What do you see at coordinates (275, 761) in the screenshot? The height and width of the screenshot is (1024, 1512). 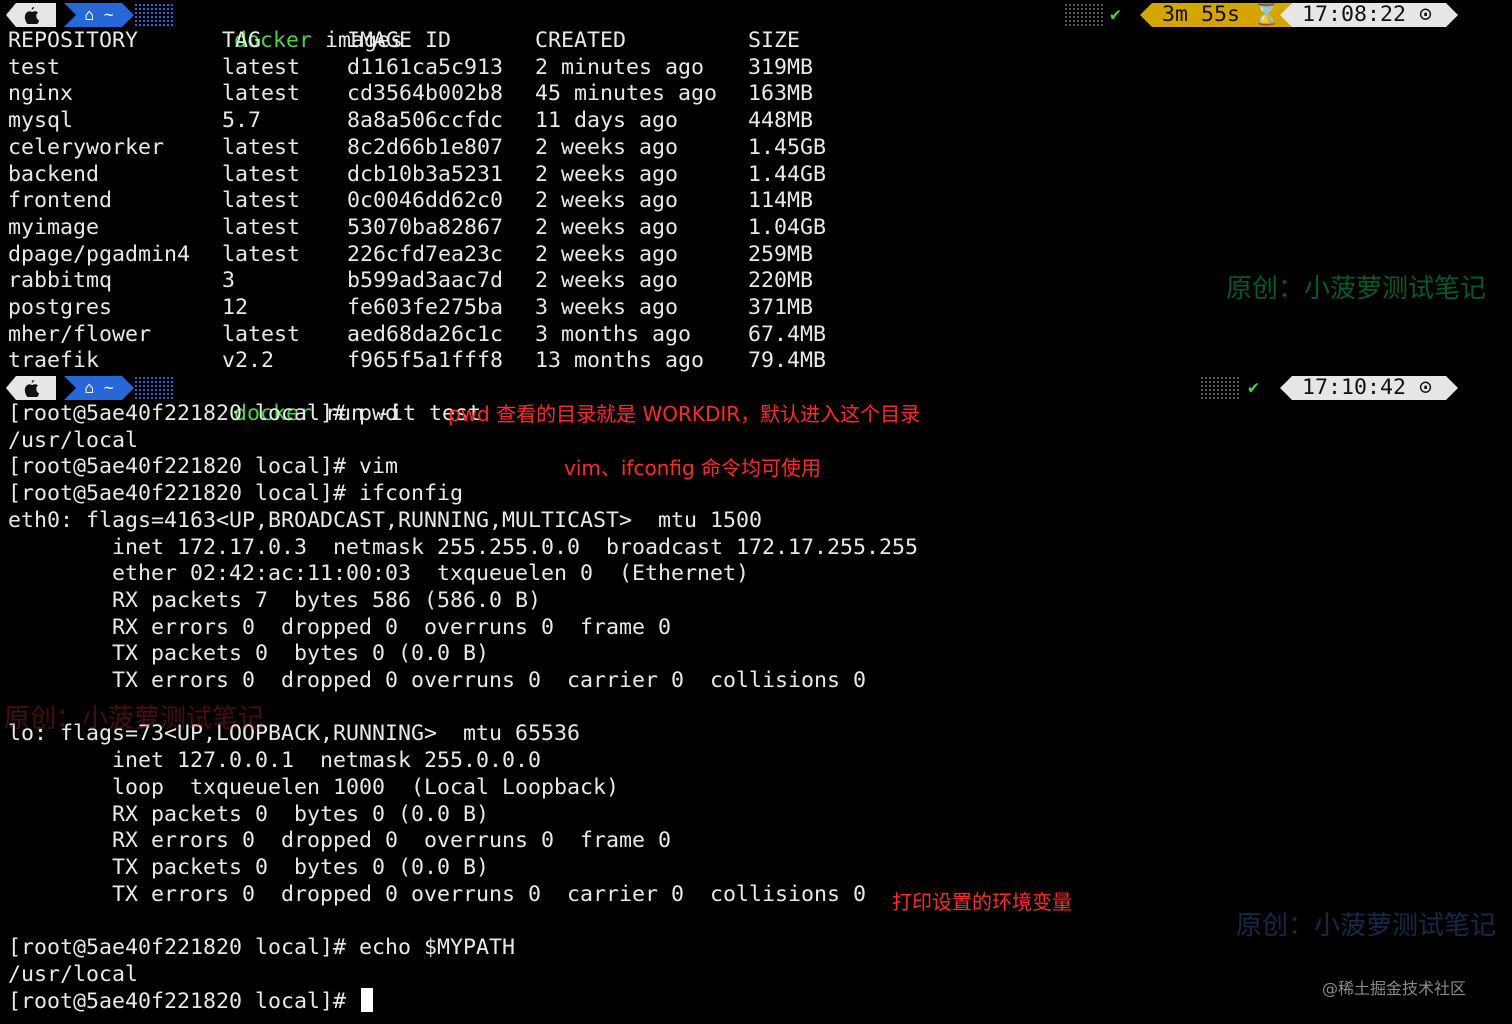 I see `shell-line-text: inet 127.0.0.1 netmask 255.0.0.0` at bounding box center [275, 761].